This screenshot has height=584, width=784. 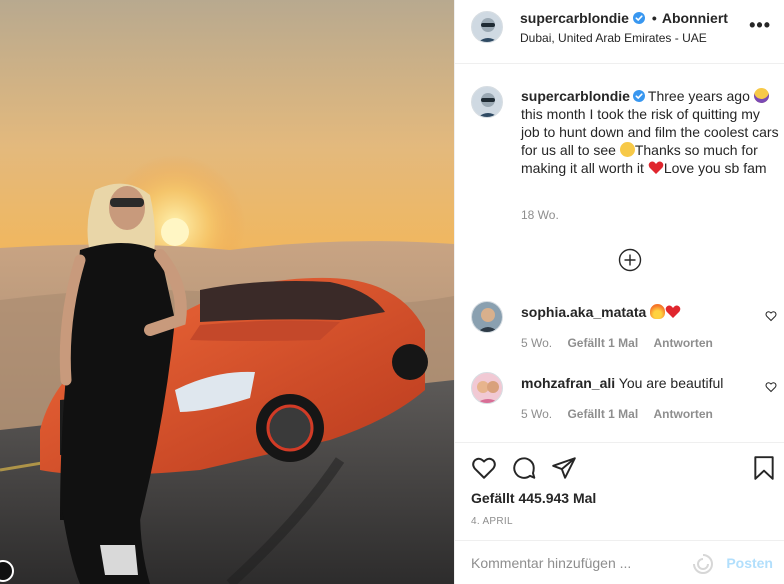 I want to click on caption-text-1: Three years ago, so click(x=698, y=96).